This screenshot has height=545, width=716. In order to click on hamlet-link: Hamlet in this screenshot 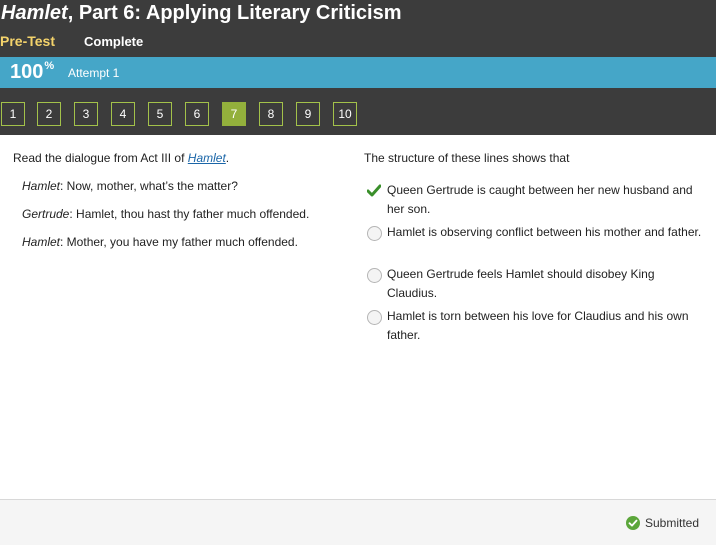, I will do `click(207, 158)`.